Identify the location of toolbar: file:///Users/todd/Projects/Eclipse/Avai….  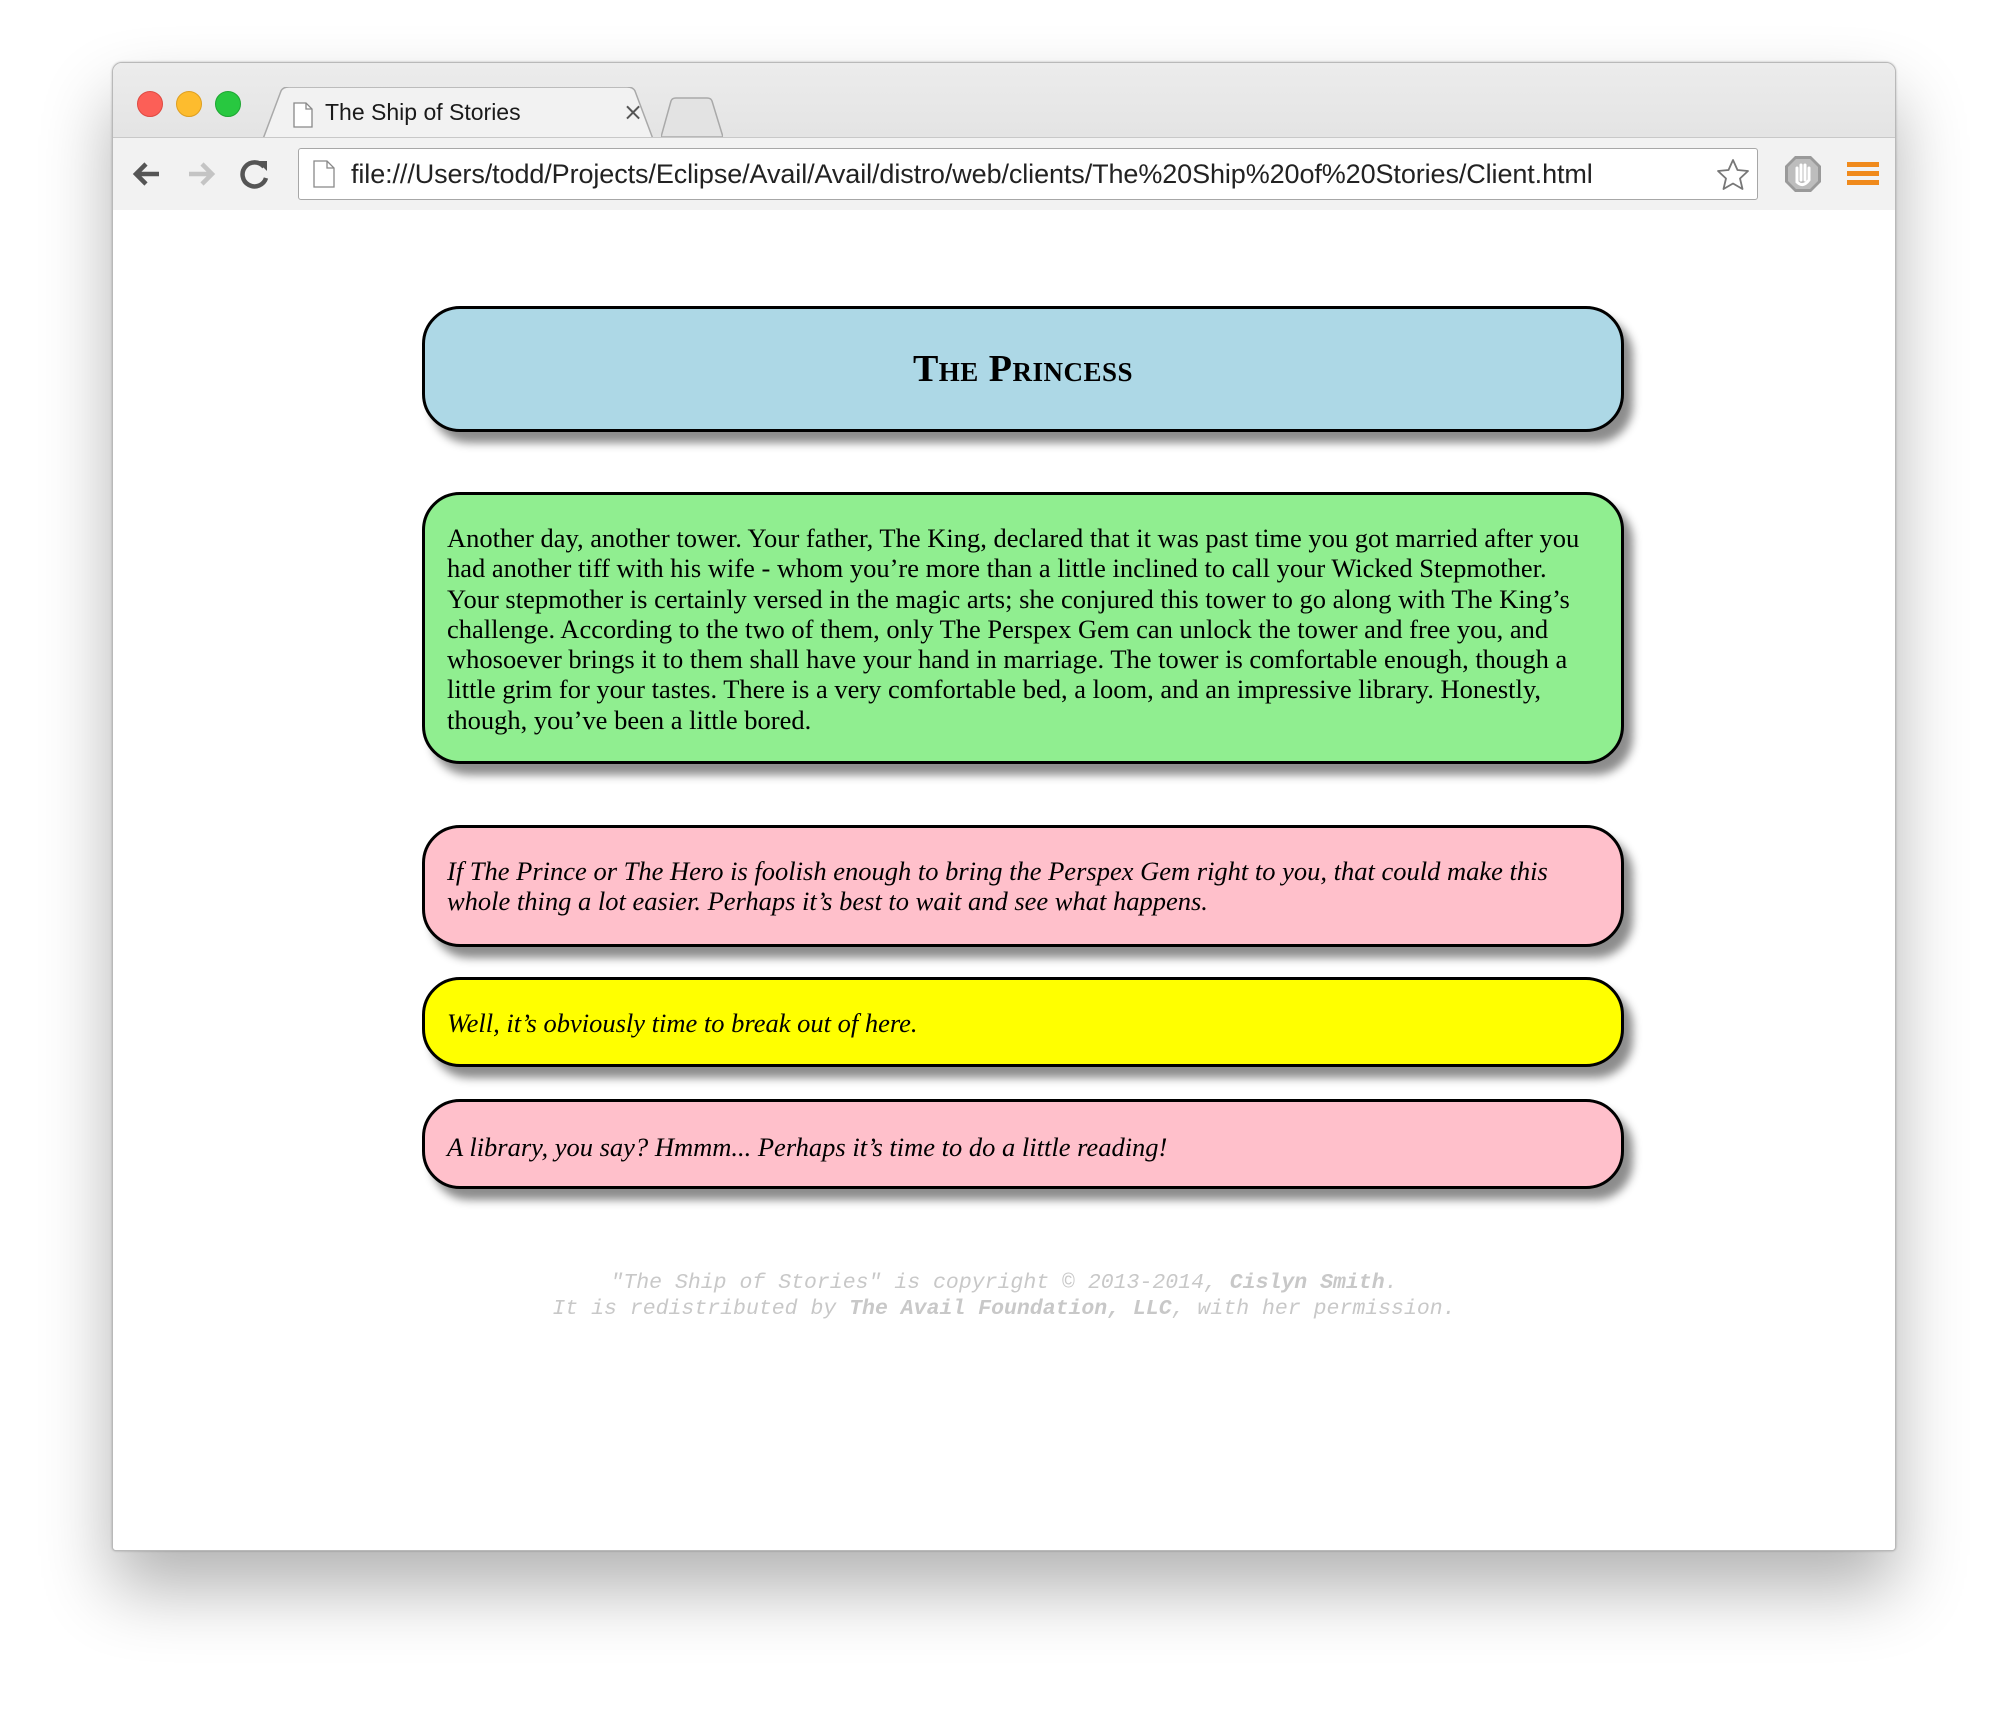
(1004, 173).